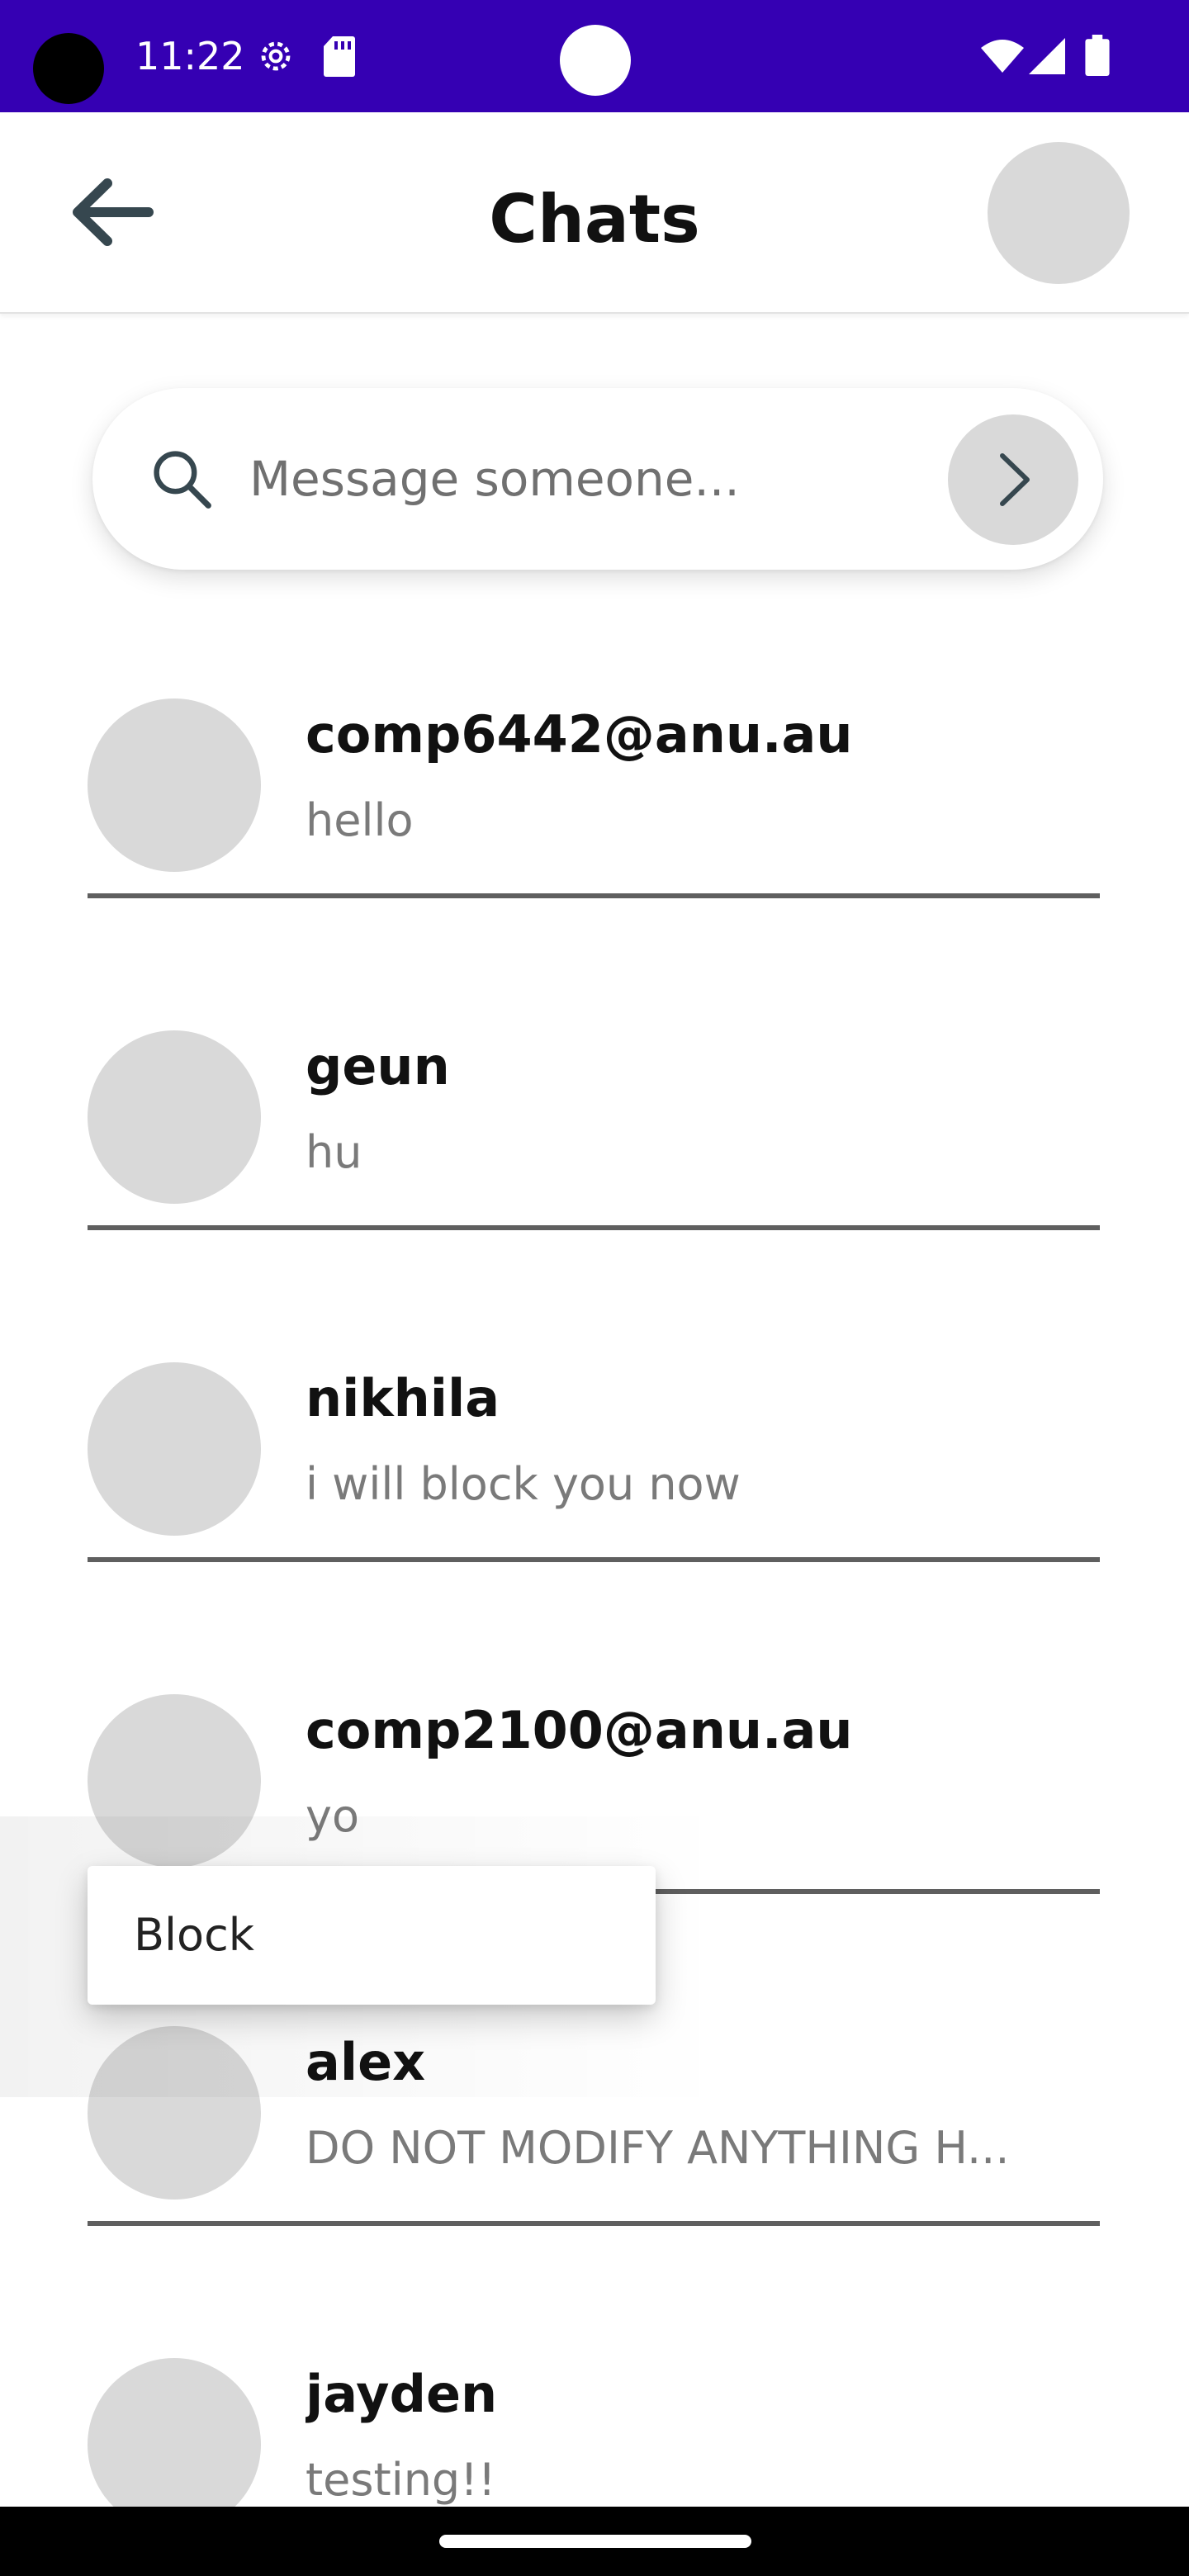  Describe the element at coordinates (366, 2062) in the screenshot. I see `chat-name: alex` at that location.